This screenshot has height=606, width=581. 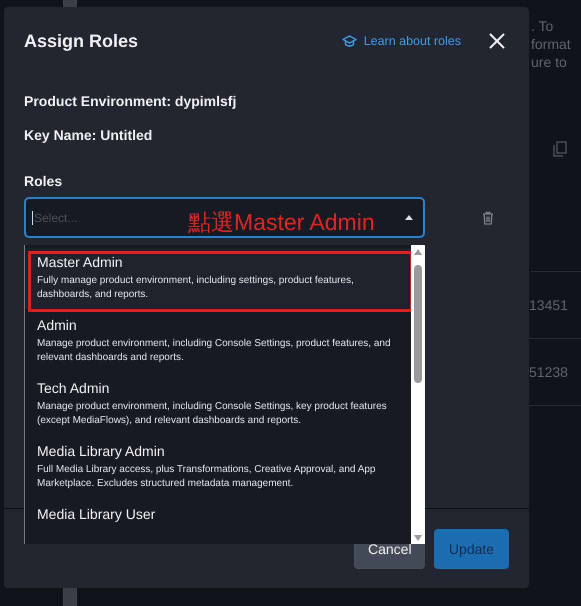 What do you see at coordinates (549, 62) in the screenshot?
I see `background-text: ure to` at bounding box center [549, 62].